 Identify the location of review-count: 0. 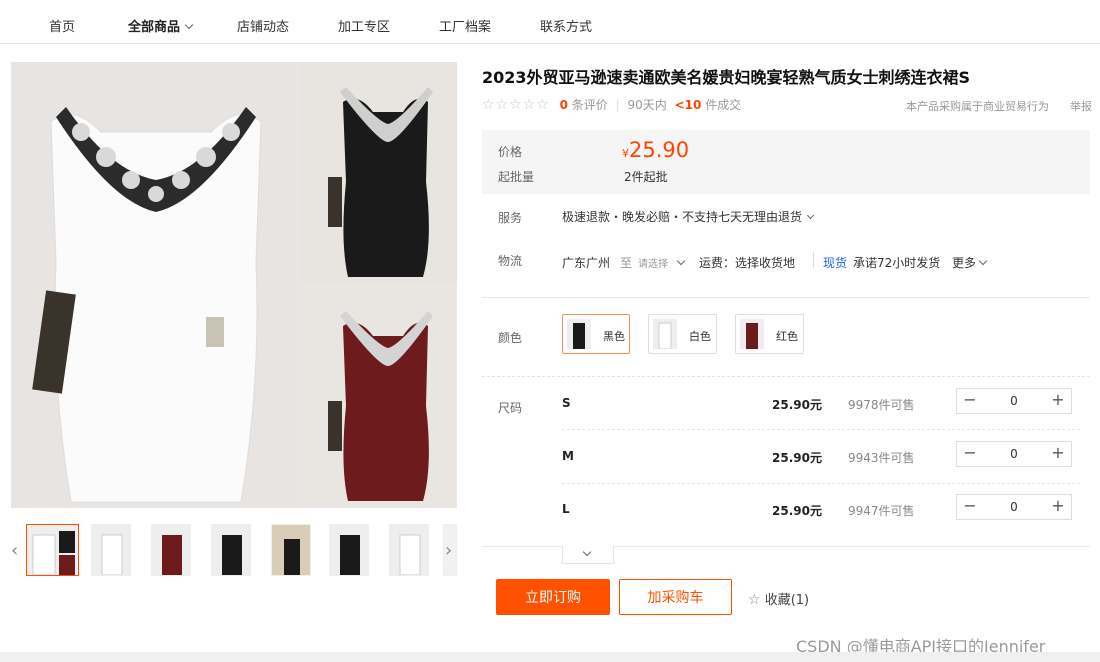
(564, 105).